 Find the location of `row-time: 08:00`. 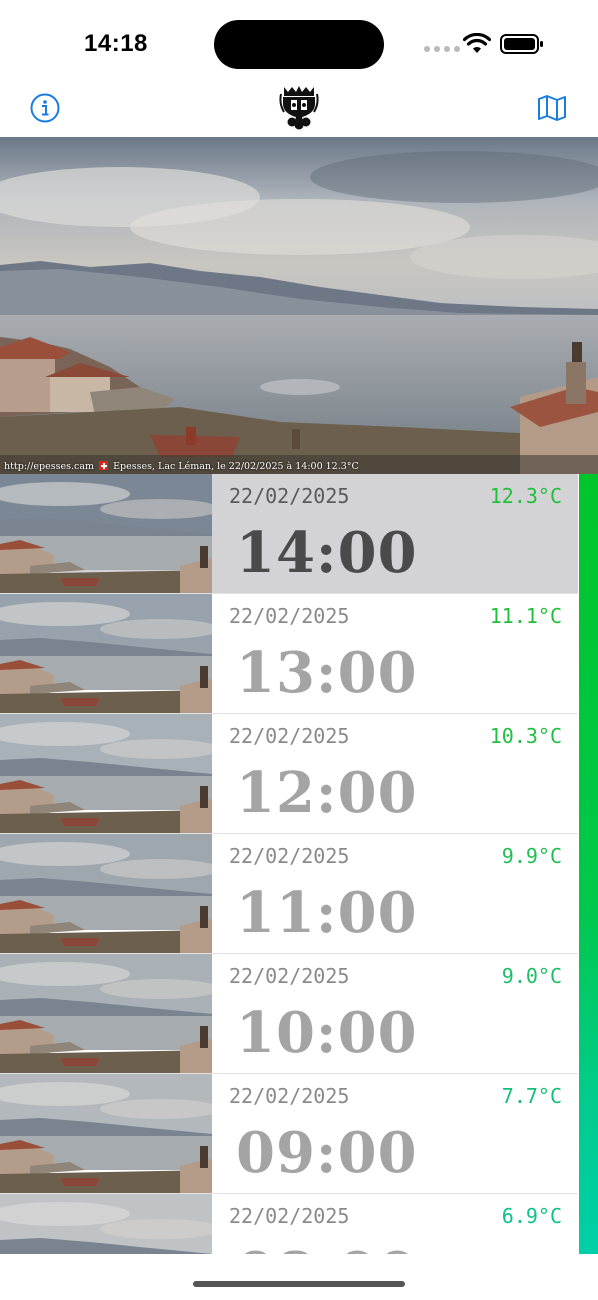

row-time: 08:00 is located at coordinates (326, 1247).